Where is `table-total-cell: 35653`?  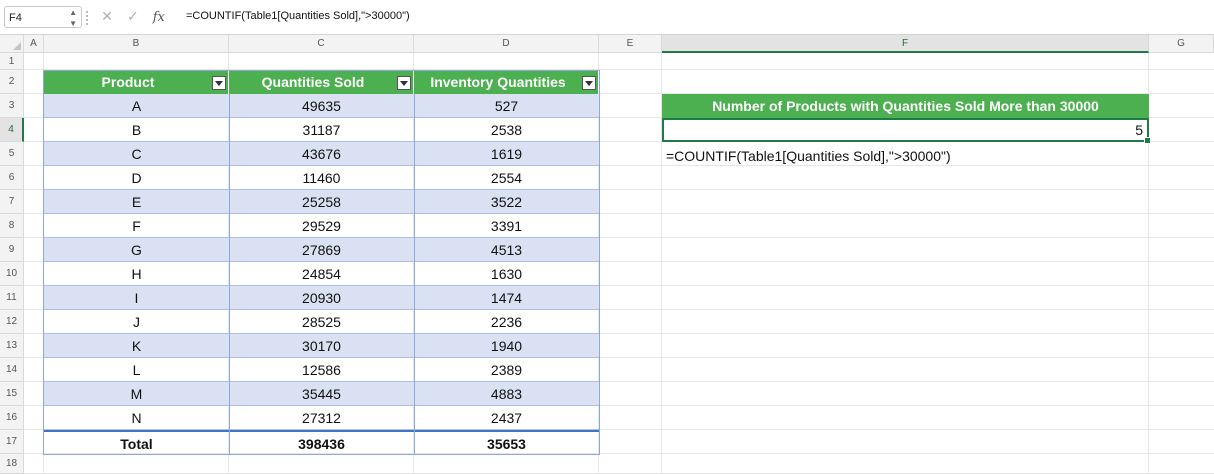
table-total-cell: 35653 is located at coordinates (506, 442).